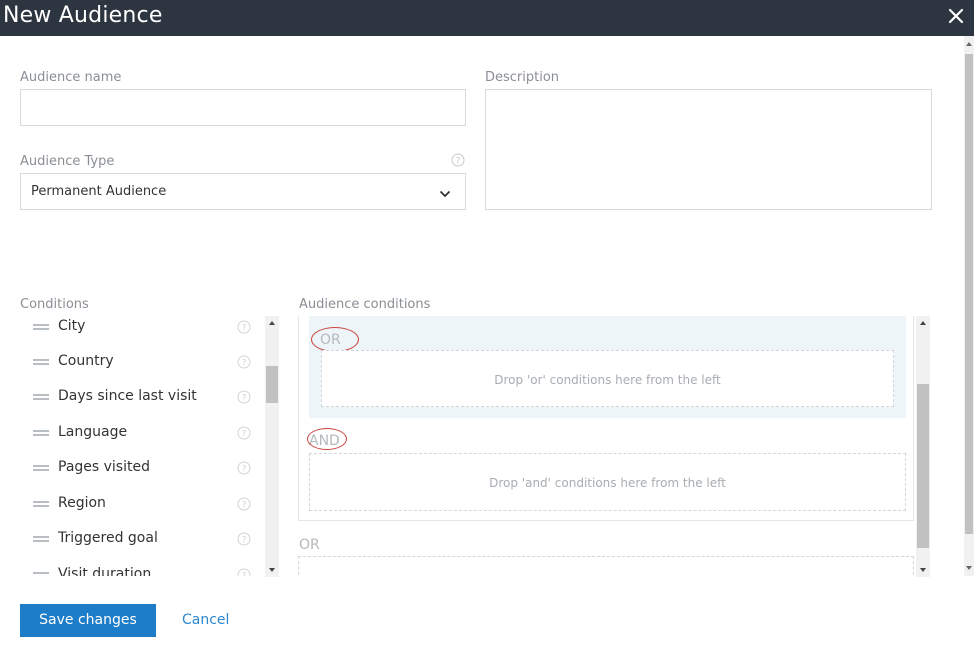 This screenshot has height=656, width=974. Describe the element at coordinates (104, 467) in the screenshot. I see `condition-label: Pages visited` at that location.